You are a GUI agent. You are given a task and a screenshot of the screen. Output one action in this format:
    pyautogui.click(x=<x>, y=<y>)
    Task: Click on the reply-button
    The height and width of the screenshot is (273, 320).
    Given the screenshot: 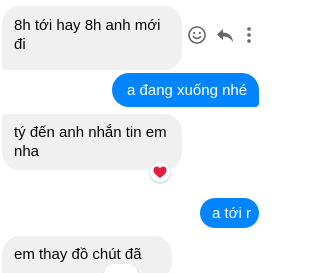 What is the action you would take?
    pyautogui.click(x=225, y=35)
    